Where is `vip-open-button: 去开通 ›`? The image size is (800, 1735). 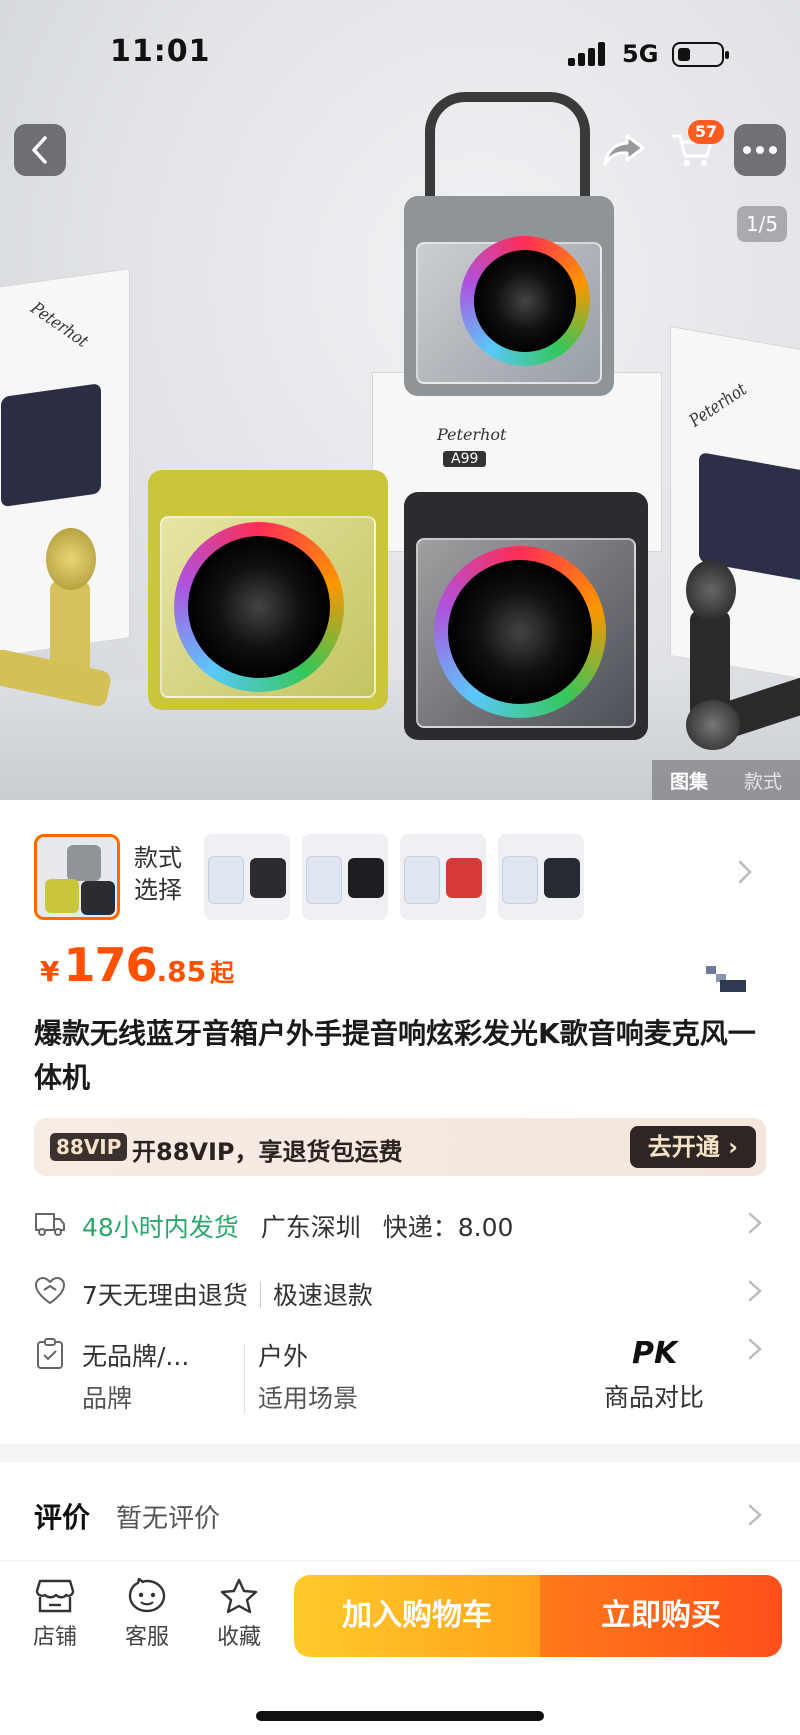
vip-open-button: 去开通 › is located at coordinates (692, 1147).